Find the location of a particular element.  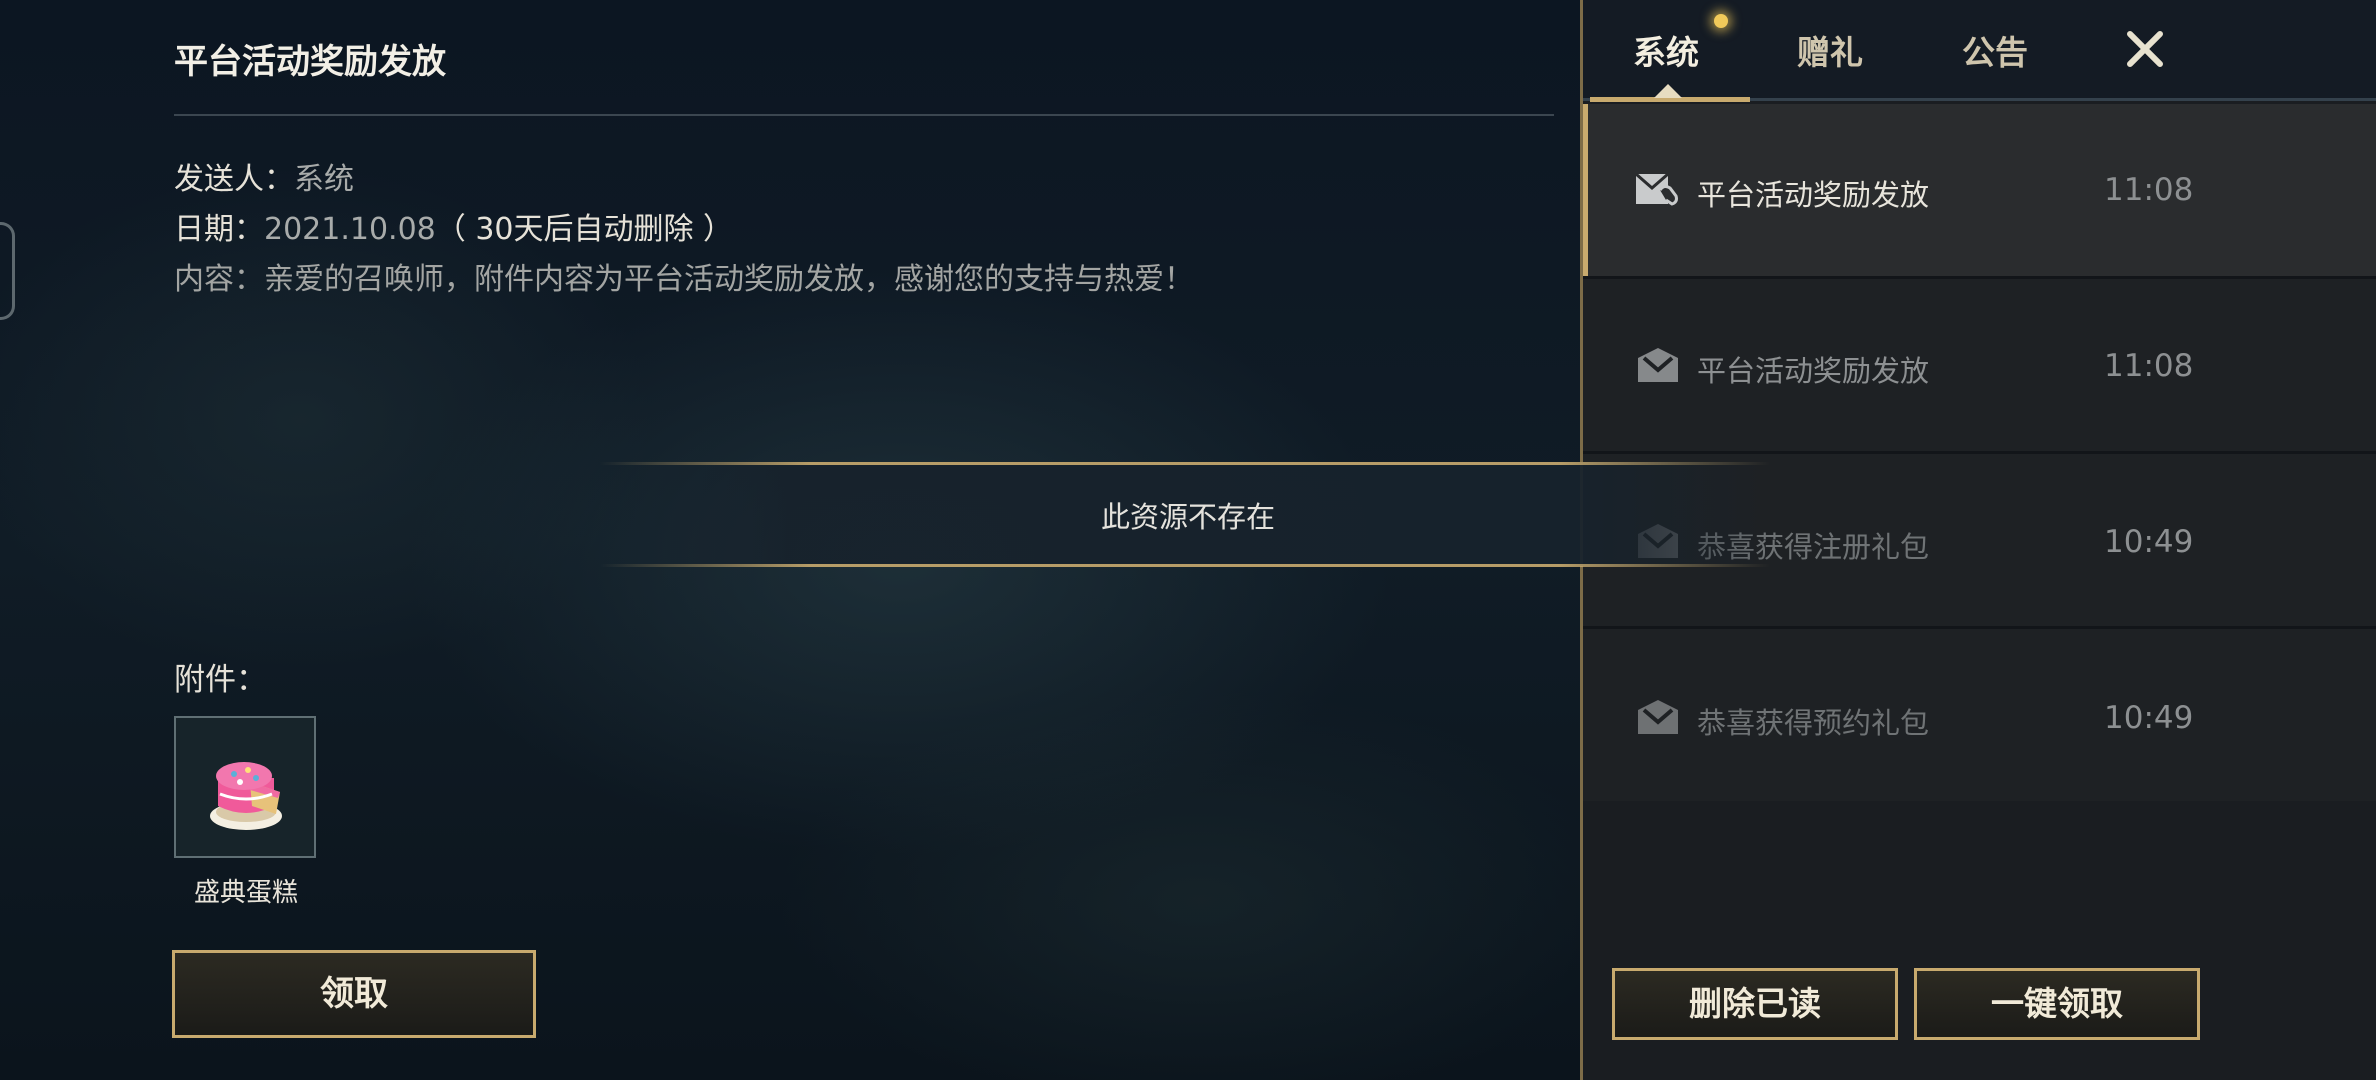

content-label: 内容： is located at coordinates (219, 279).